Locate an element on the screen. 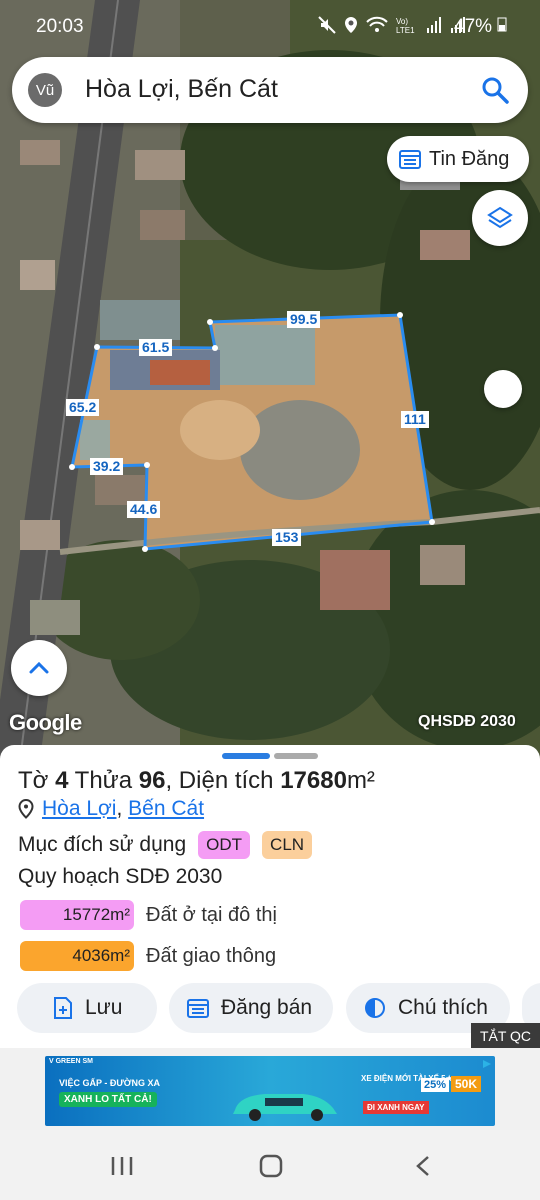 The height and width of the screenshot is (1200, 540). legend-label: Đất ở tại đô thị is located at coordinates (211, 914).